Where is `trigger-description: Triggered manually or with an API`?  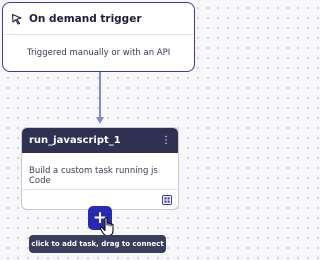
trigger-description: Triggered manually or with an API is located at coordinates (99, 53).